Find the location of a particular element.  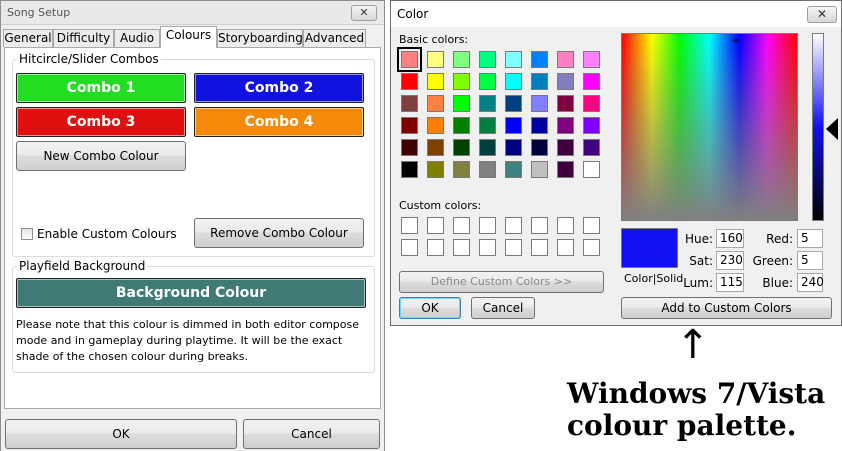

tab-general: General is located at coordinates (28, 38).